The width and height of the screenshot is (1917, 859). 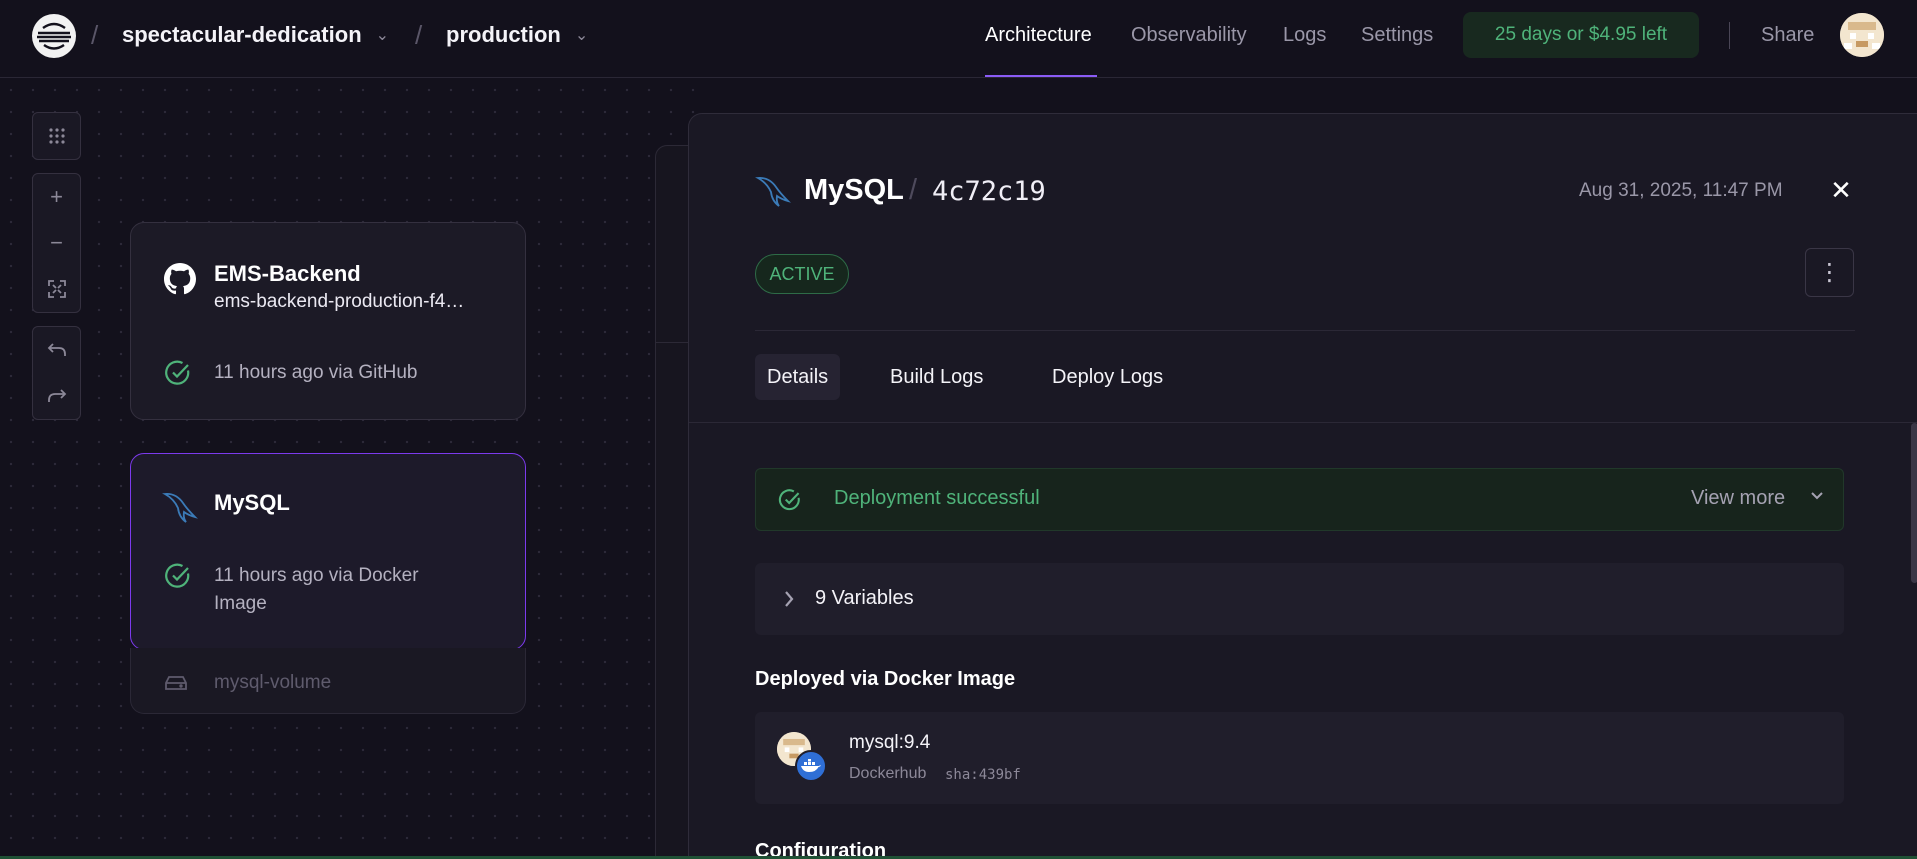 What do you see at coordinates (989, 191) in the screenshot?
I see `deployment-hash: 4c72c19` at bounding box center [989, 191].